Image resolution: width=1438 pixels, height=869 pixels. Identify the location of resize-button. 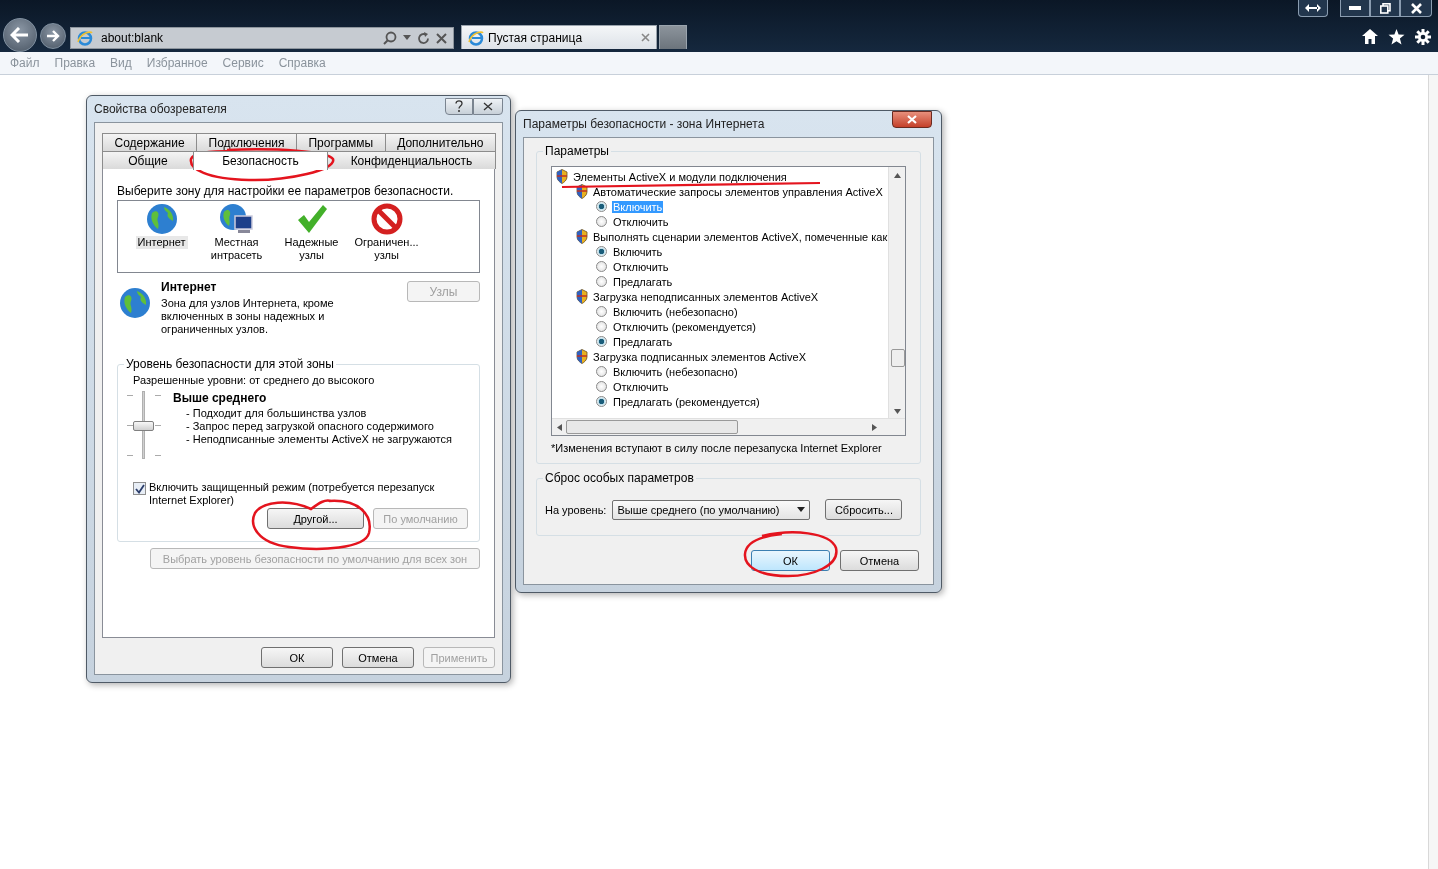
(1313, 8).